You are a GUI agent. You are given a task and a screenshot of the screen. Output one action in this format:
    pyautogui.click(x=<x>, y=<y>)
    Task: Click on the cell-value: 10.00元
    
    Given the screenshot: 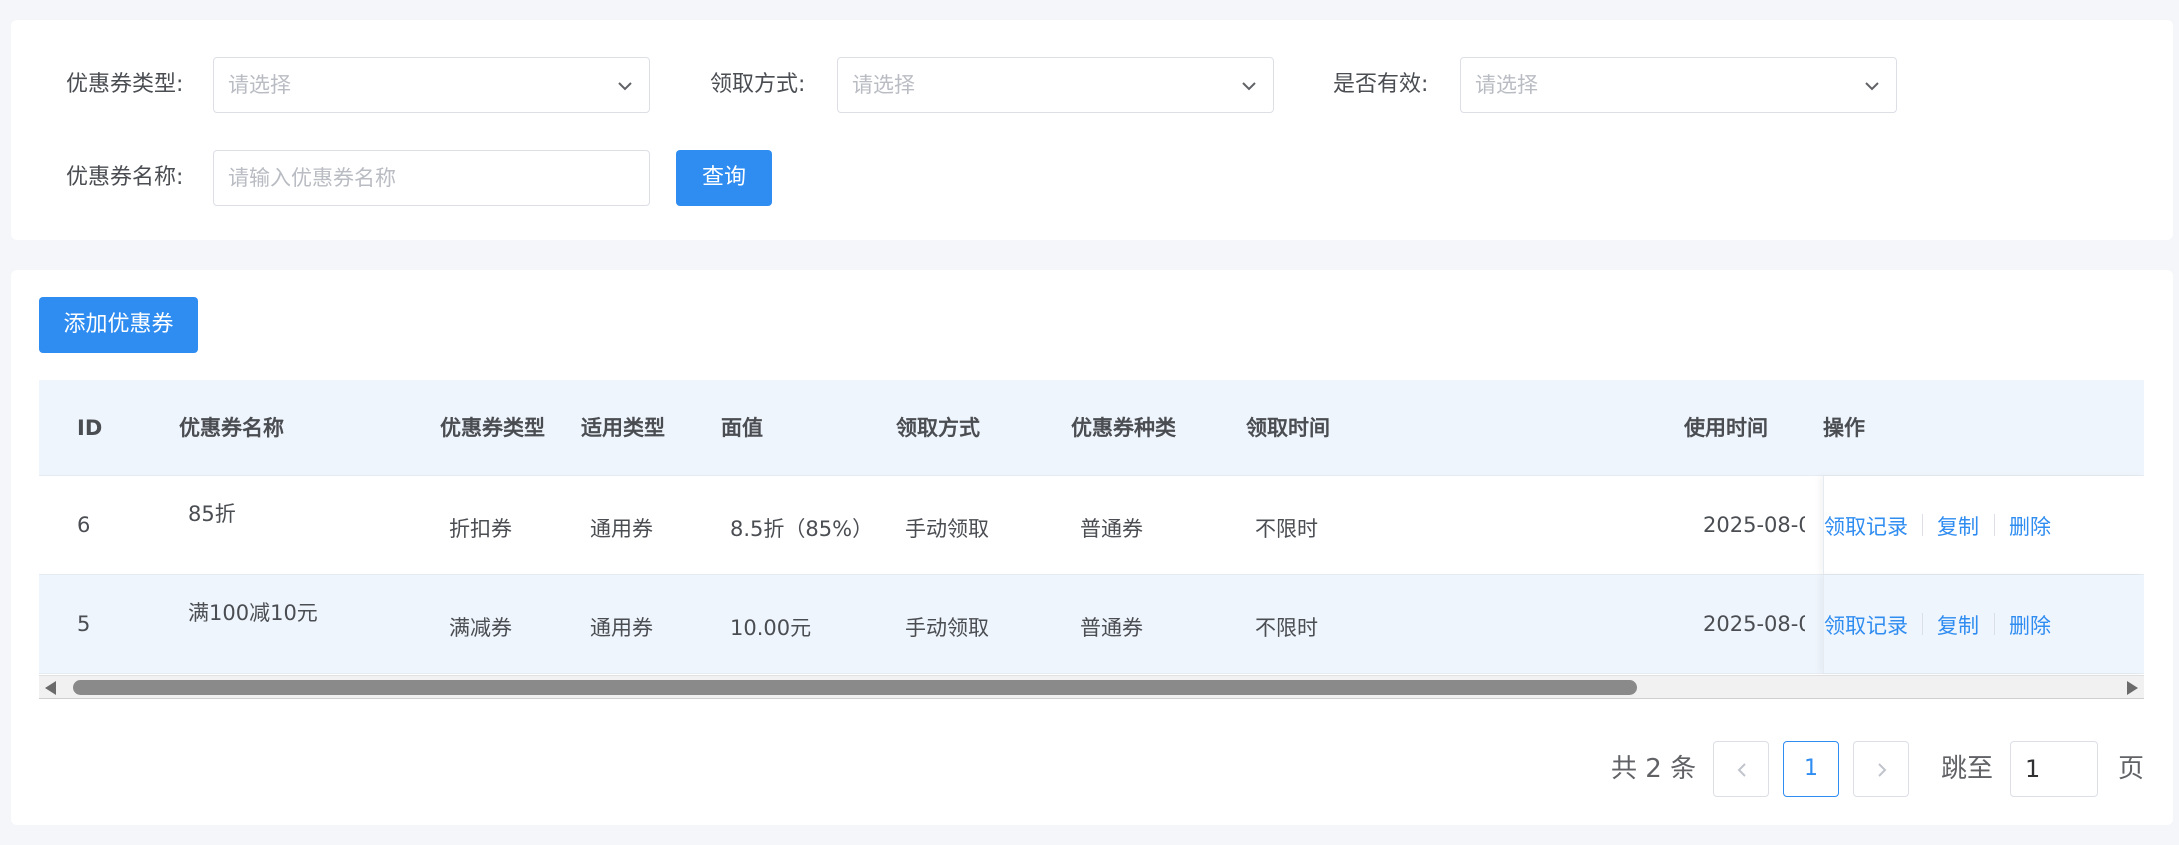 What is the action you would take?
    pyautogui.click(x=771, y=628)
    